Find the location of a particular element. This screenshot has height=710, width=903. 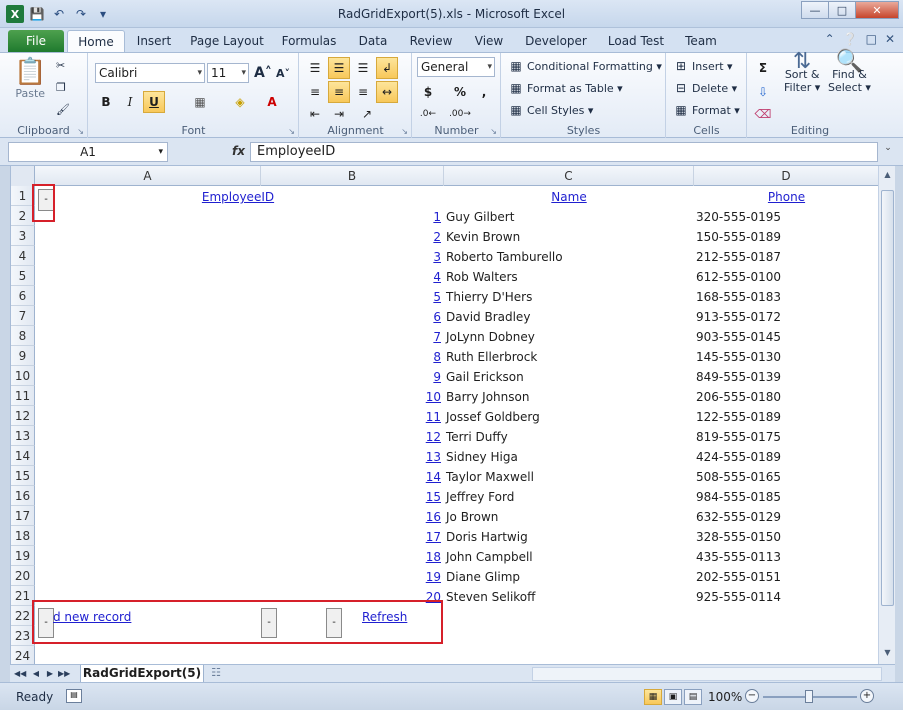

tab-data: Data is located at coordinates (373, 41).